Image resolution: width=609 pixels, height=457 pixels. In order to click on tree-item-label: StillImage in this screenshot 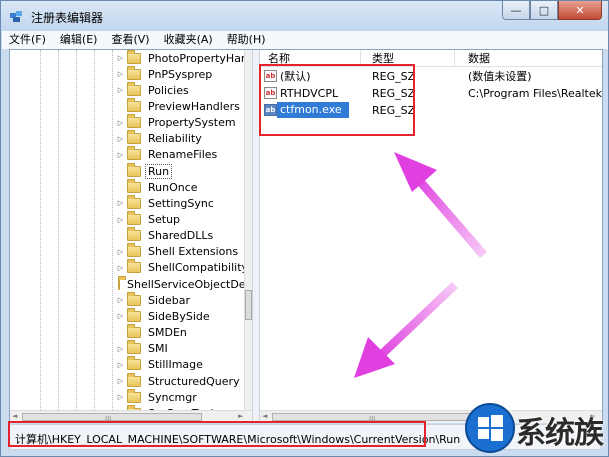, I will do `click(175, 365)`.